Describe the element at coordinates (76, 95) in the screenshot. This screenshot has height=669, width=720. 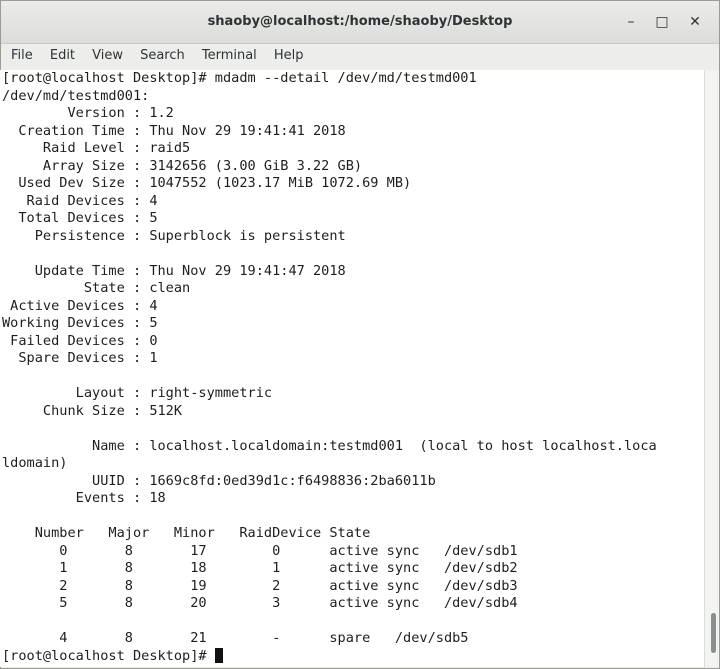
I see `terminal-line: /dev/md/testmd001:` at that location.